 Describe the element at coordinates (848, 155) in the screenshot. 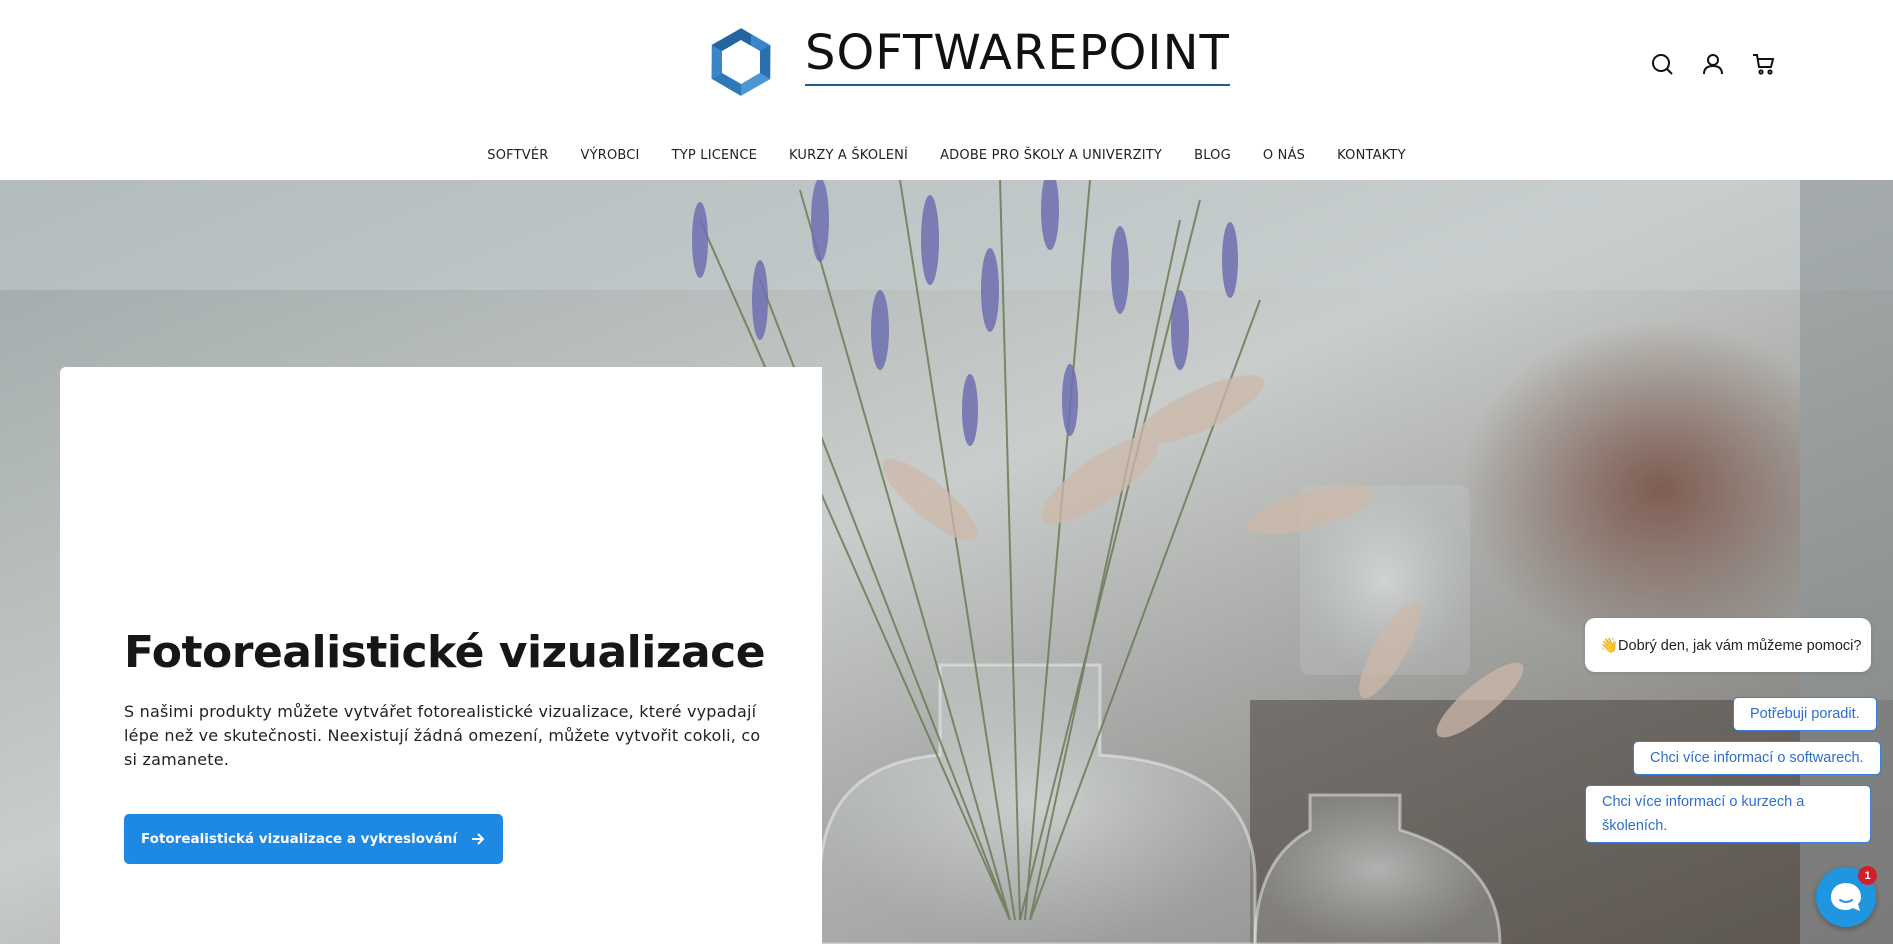

I see `nav-item-kurzy: KURZY A ŠKOLENÍ` at that location.